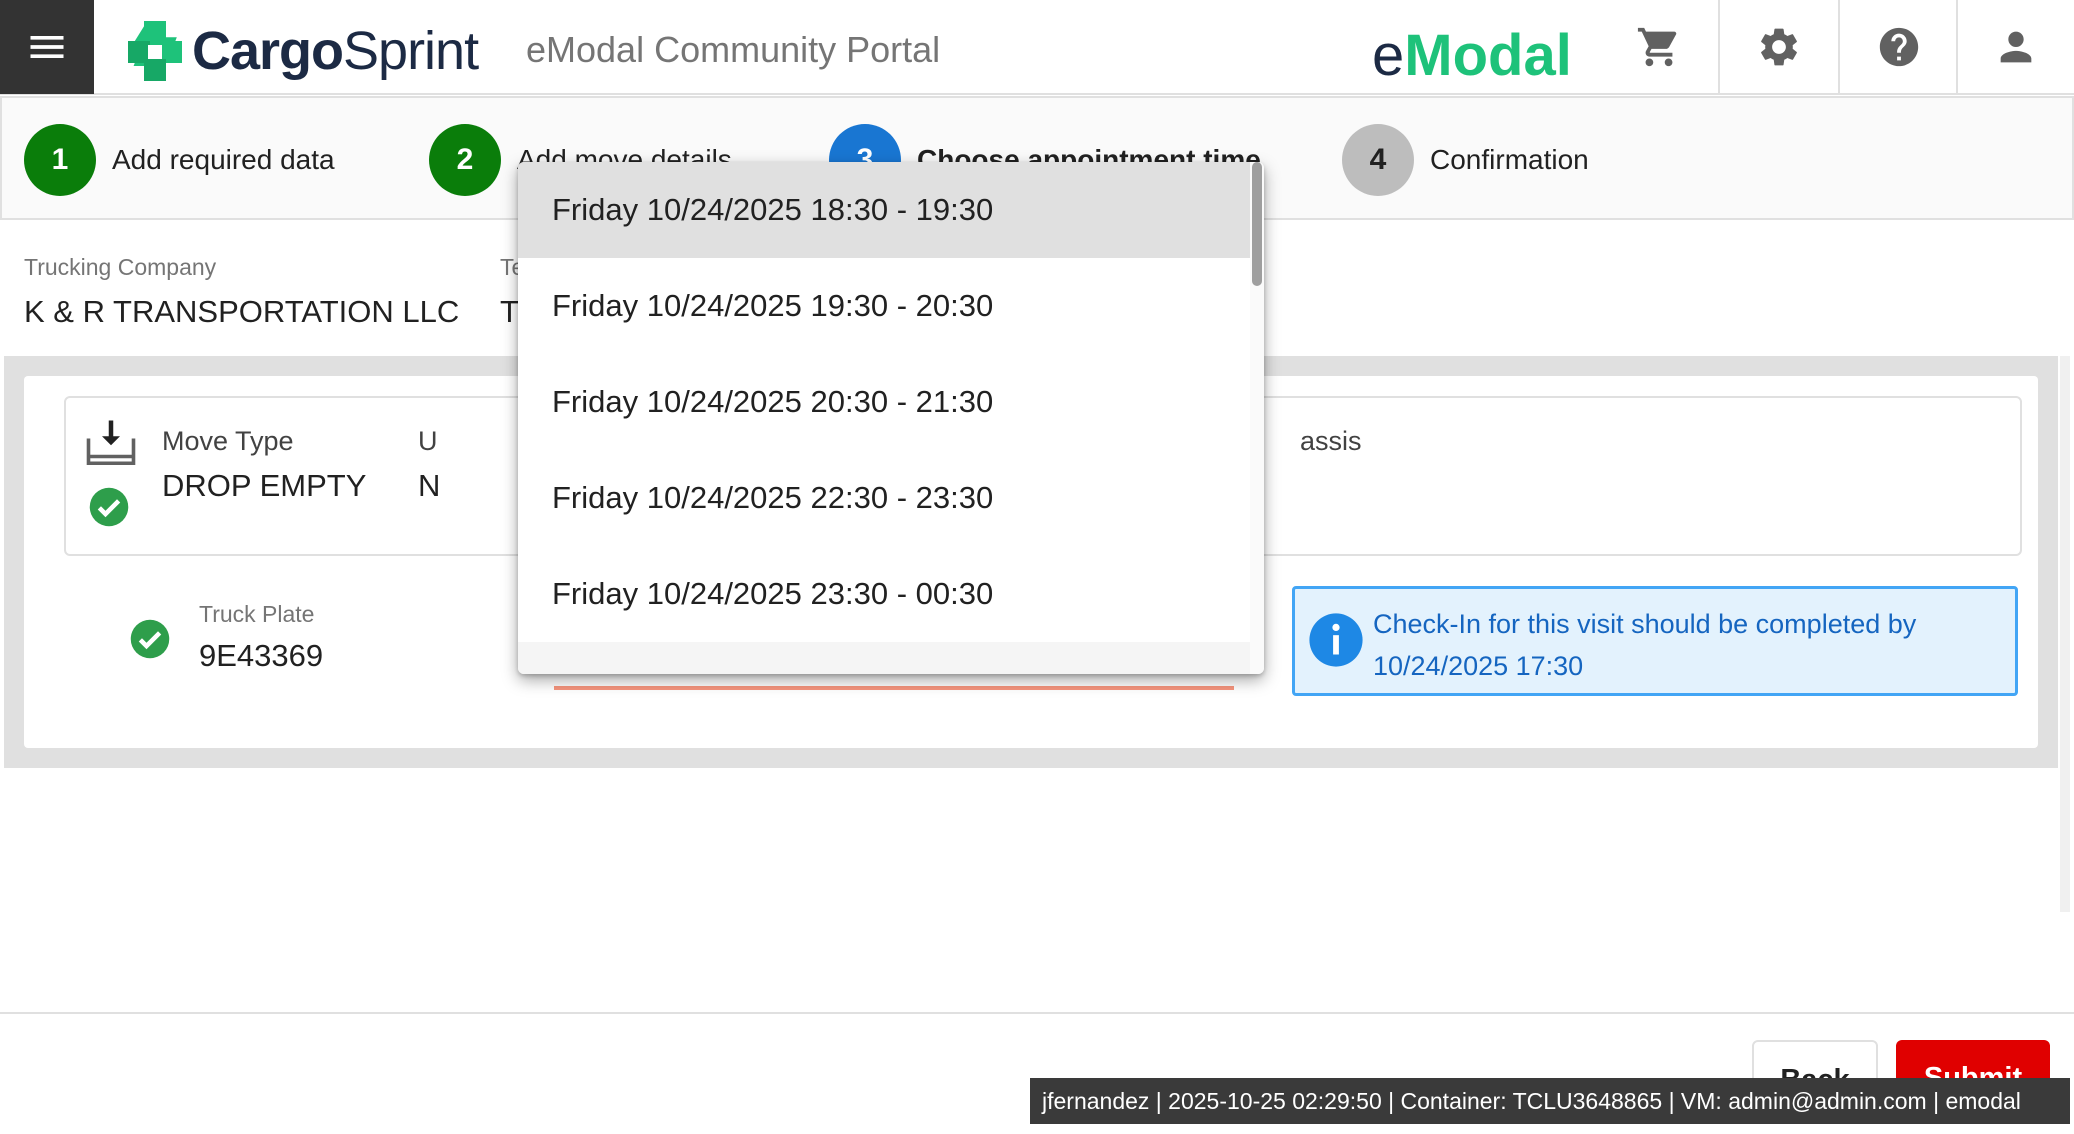 The height and width of the screenshot is (1134, 2074). Describe the element at coordinates (733, 49) in the screenshot. I see `portal-title: eModal Community Portal` at that location.